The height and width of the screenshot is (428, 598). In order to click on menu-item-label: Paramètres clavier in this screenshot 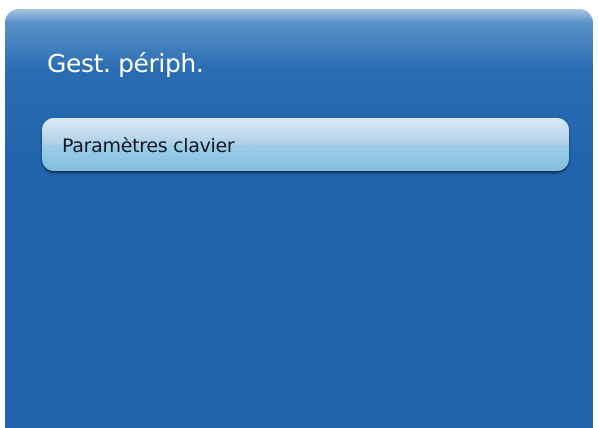, I will do `click(148, 146)`.